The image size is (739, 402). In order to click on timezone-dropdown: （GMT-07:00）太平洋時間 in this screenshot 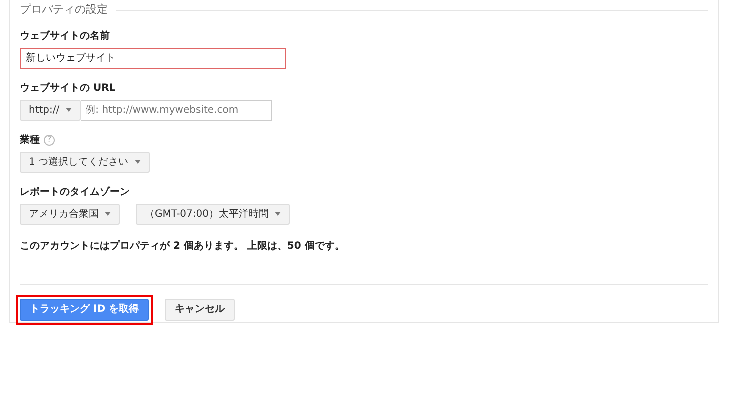, I will do `click(213, 214)`.